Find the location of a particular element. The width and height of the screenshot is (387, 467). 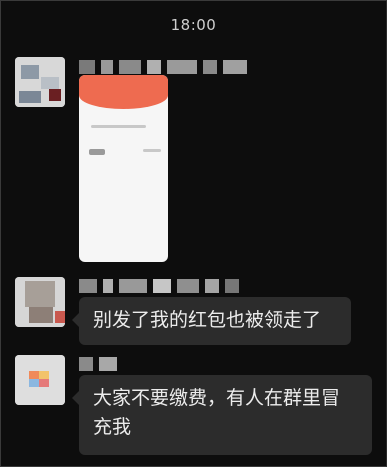

text-message-bubble: 别发了我的红包也被领走了 is located at coordinates (211, 321).